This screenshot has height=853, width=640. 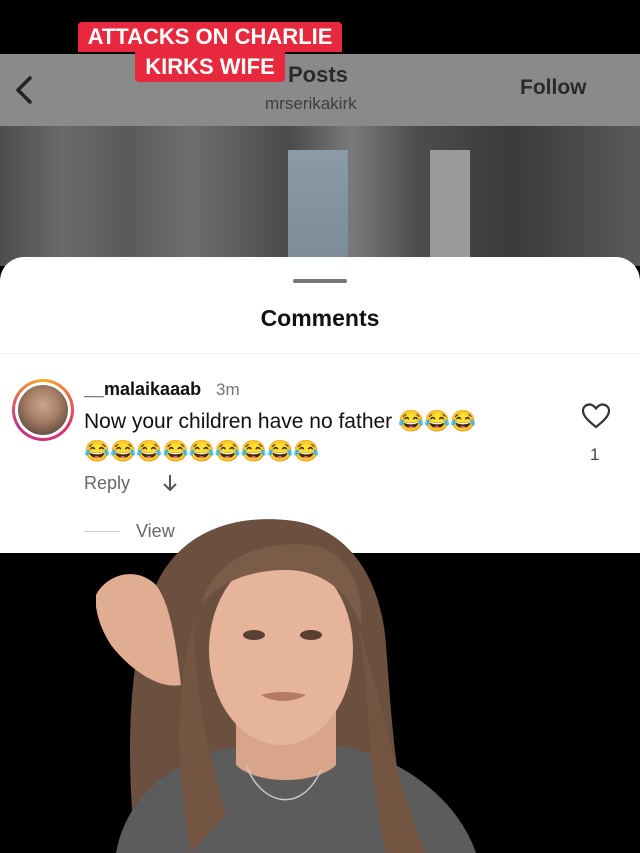 I want to click on sheet-grabber, so click(x=320, y=281).